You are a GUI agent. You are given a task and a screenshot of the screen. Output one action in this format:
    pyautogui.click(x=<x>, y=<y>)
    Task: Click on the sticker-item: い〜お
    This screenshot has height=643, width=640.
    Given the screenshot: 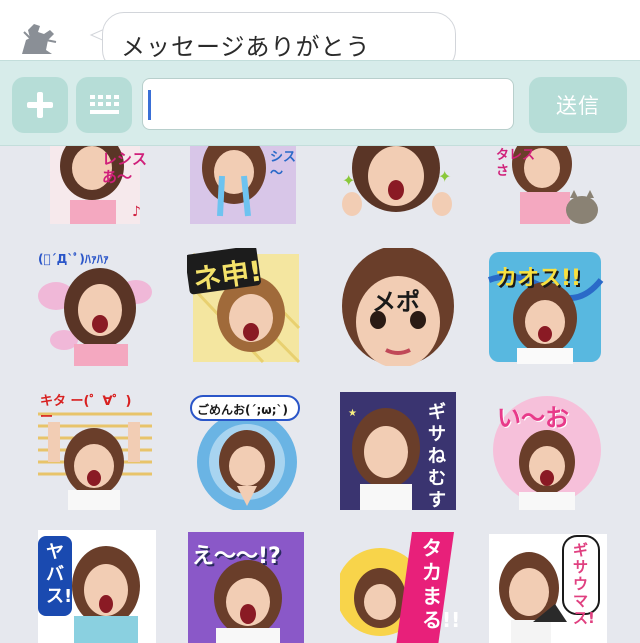 What is the action you would take?
    pyautogui.click(x=548, y=451)
    